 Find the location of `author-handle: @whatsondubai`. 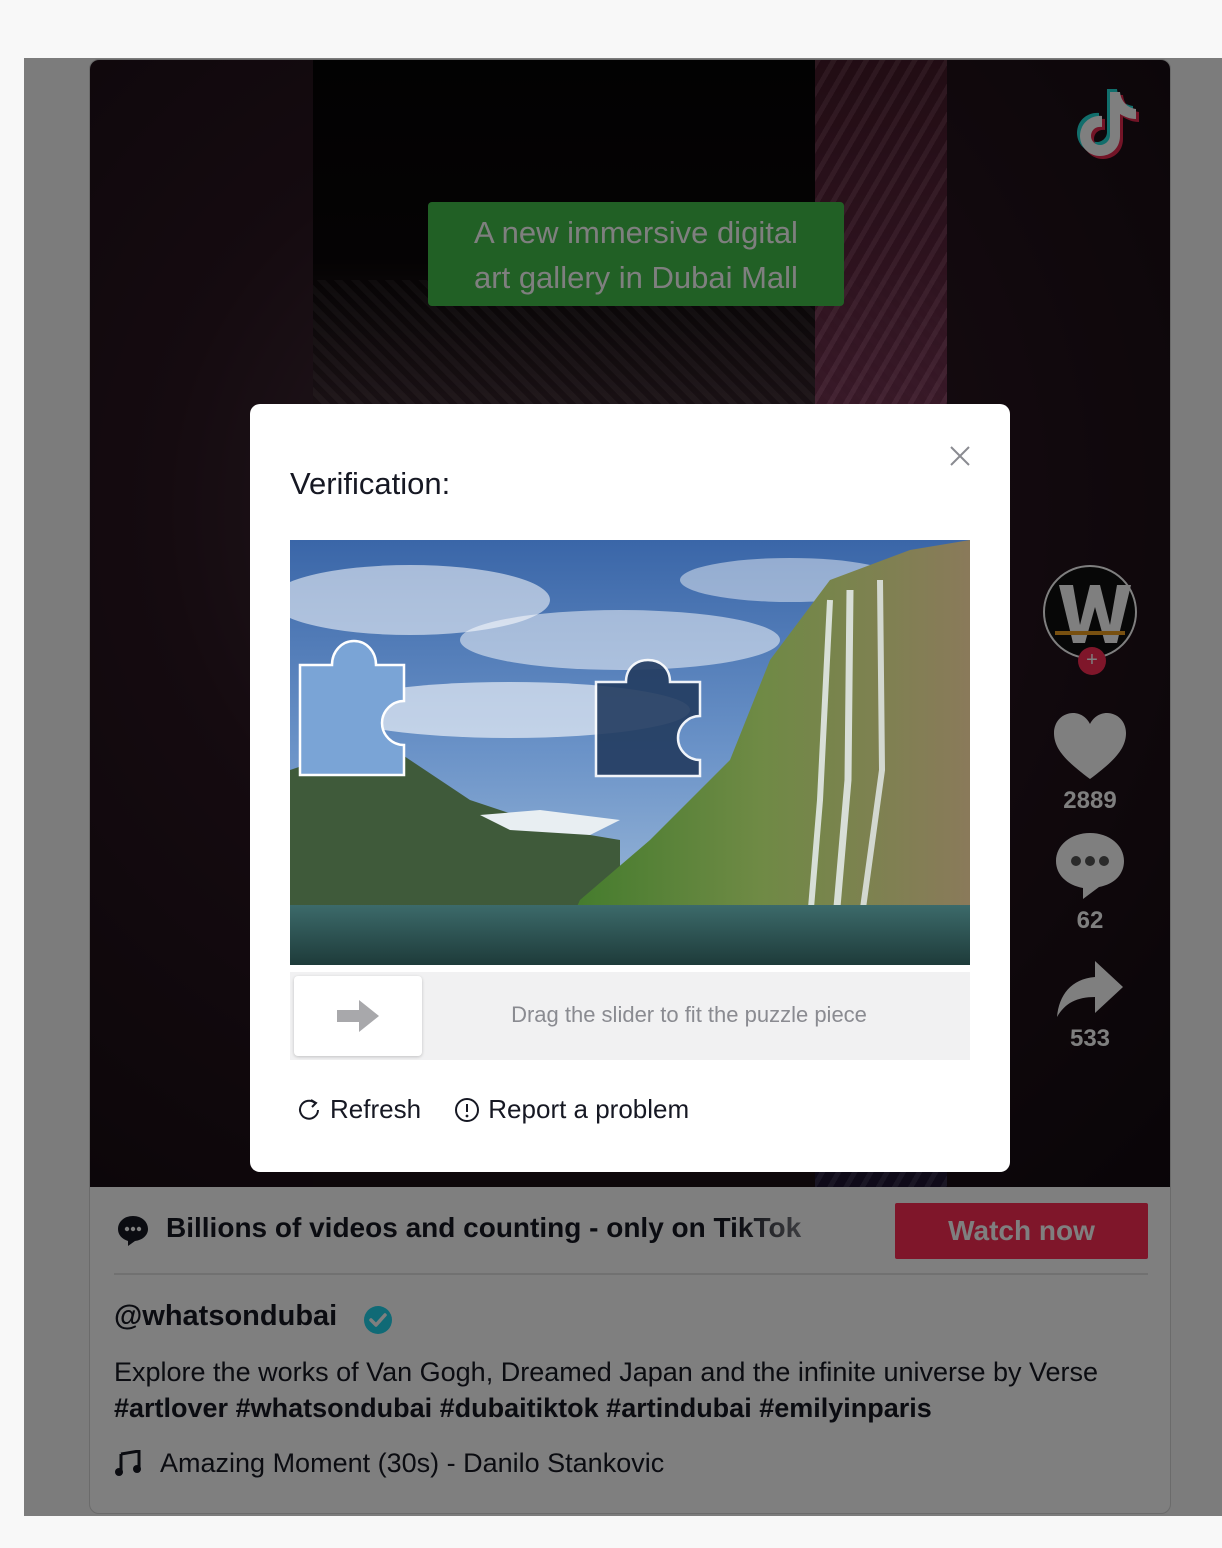

author-handle: @whatsondubai is located at coordinates (225, 1316).